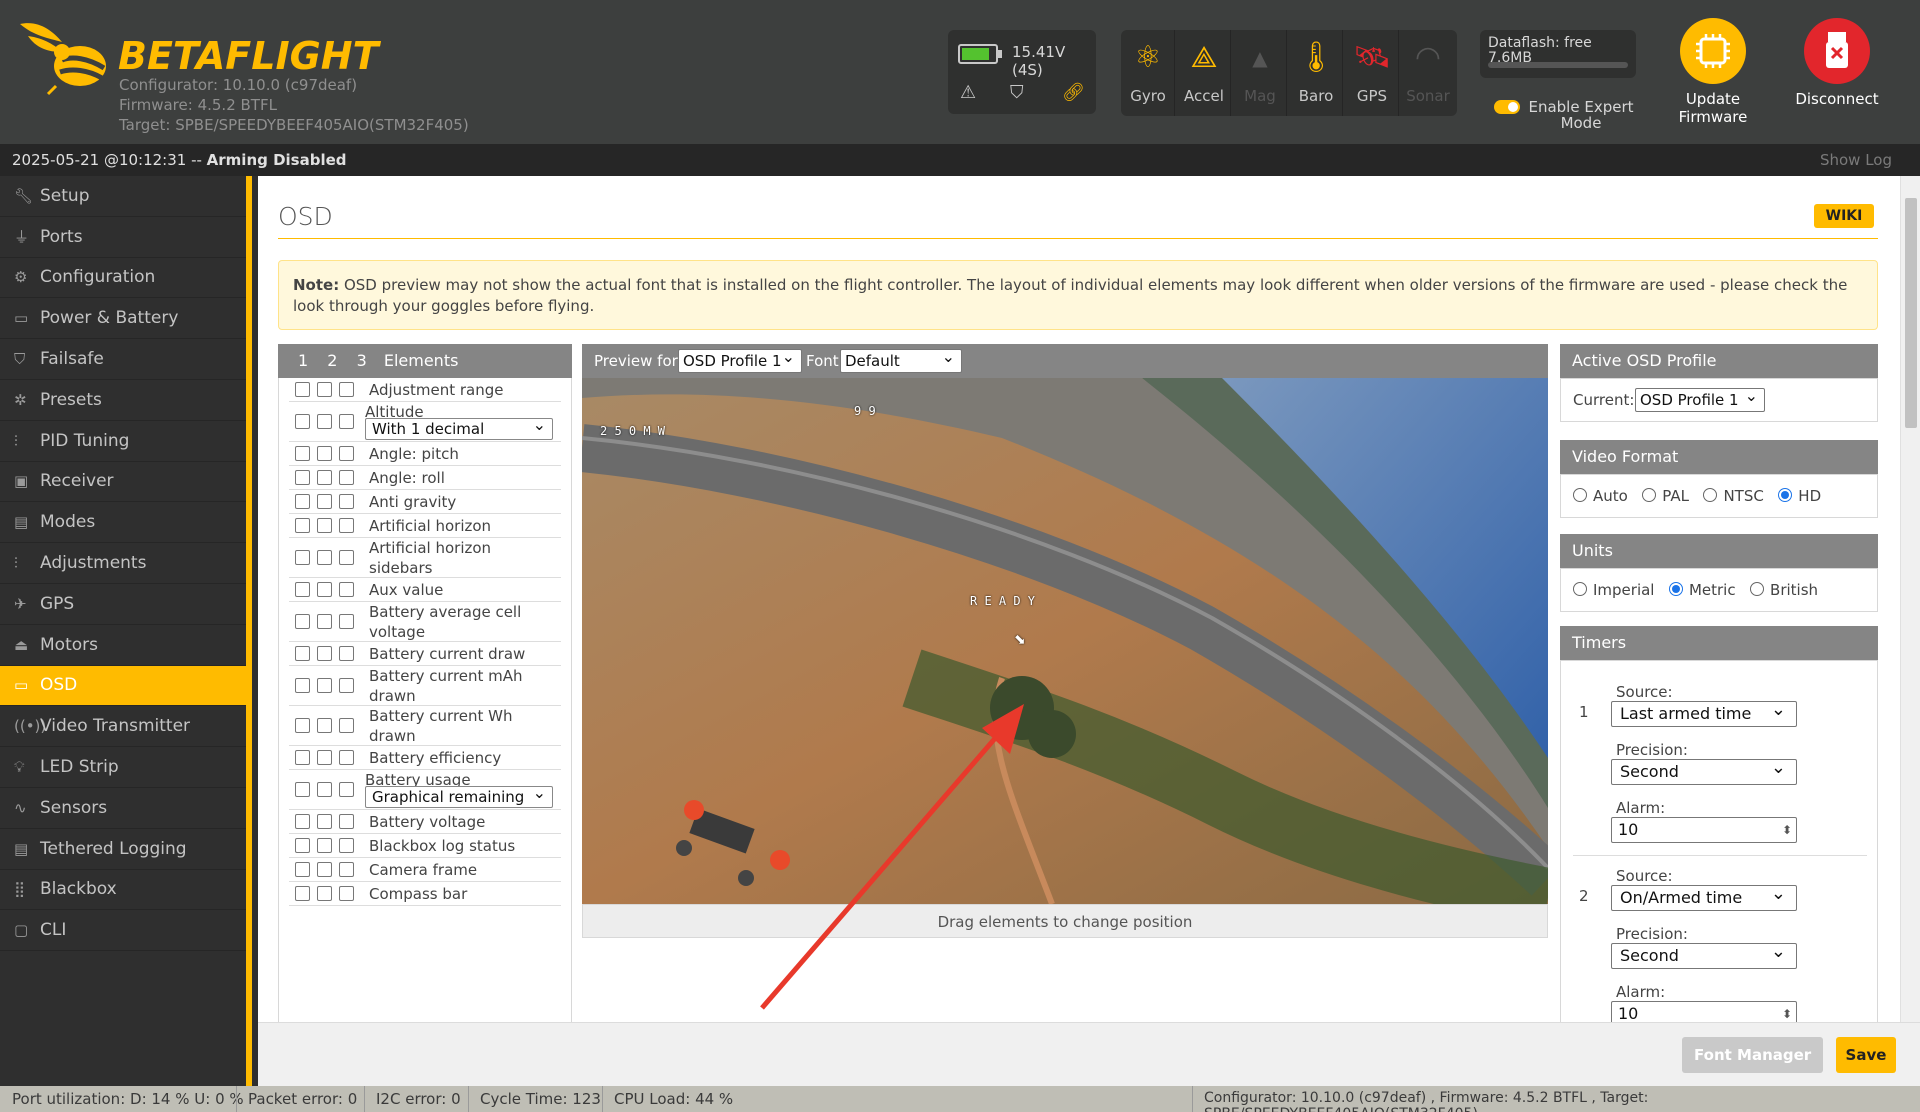 The image size is (1920, 1112). Describe the element at coordinates (74, 807) in the screenshot. I see `sidebar-item-label: Sensors` at that location.